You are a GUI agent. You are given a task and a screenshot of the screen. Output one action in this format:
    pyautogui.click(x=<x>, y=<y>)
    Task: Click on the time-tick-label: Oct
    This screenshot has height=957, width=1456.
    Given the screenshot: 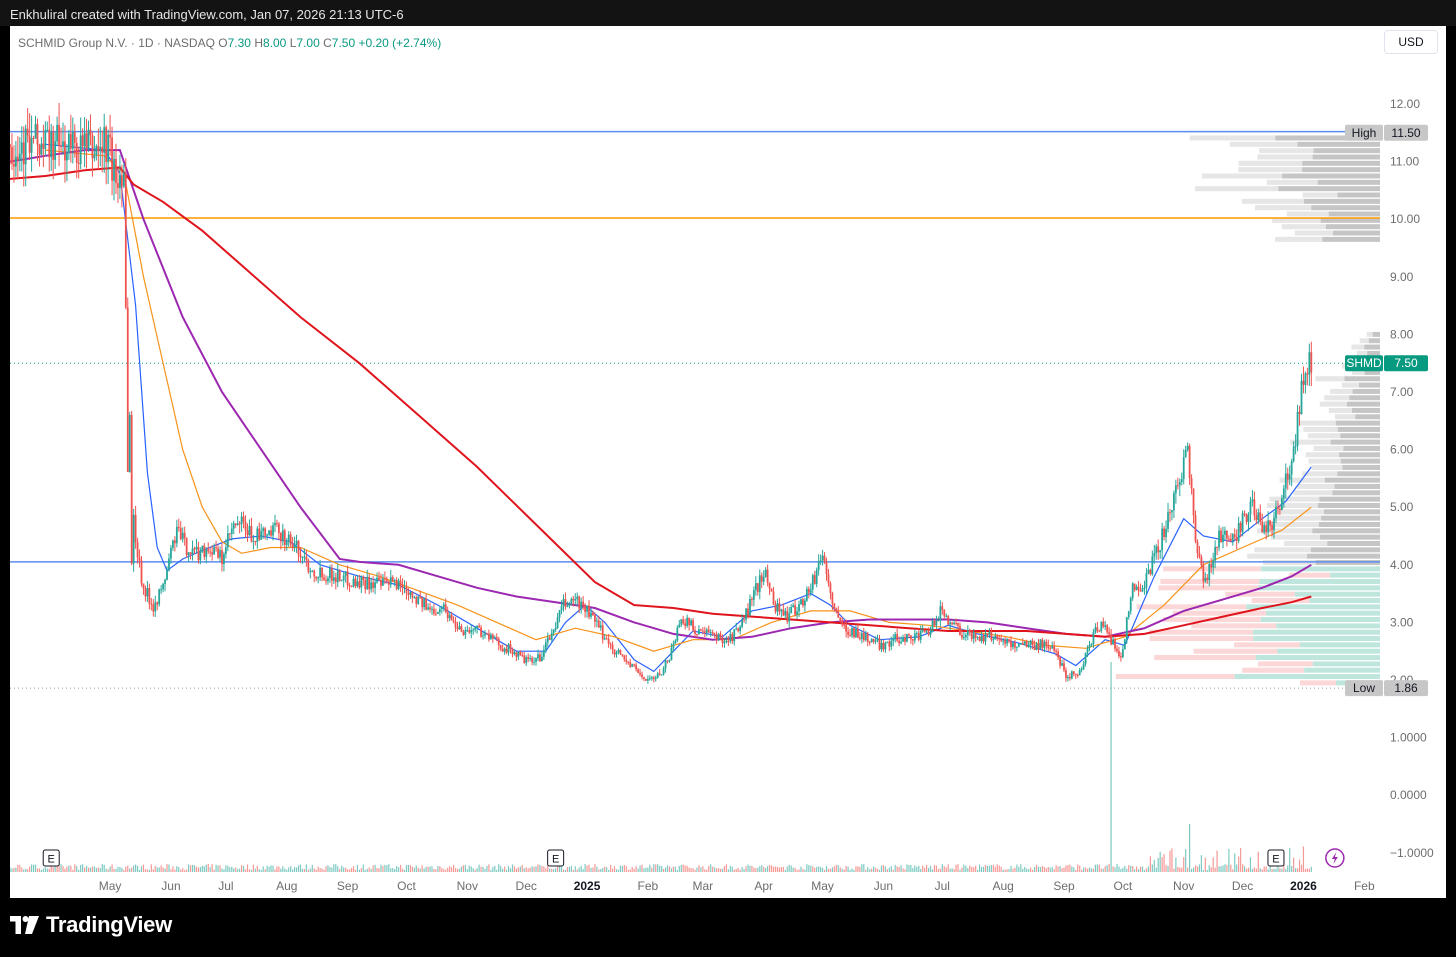 What is the action you would take?
    pyautogui.click(x=406, y=886)
    